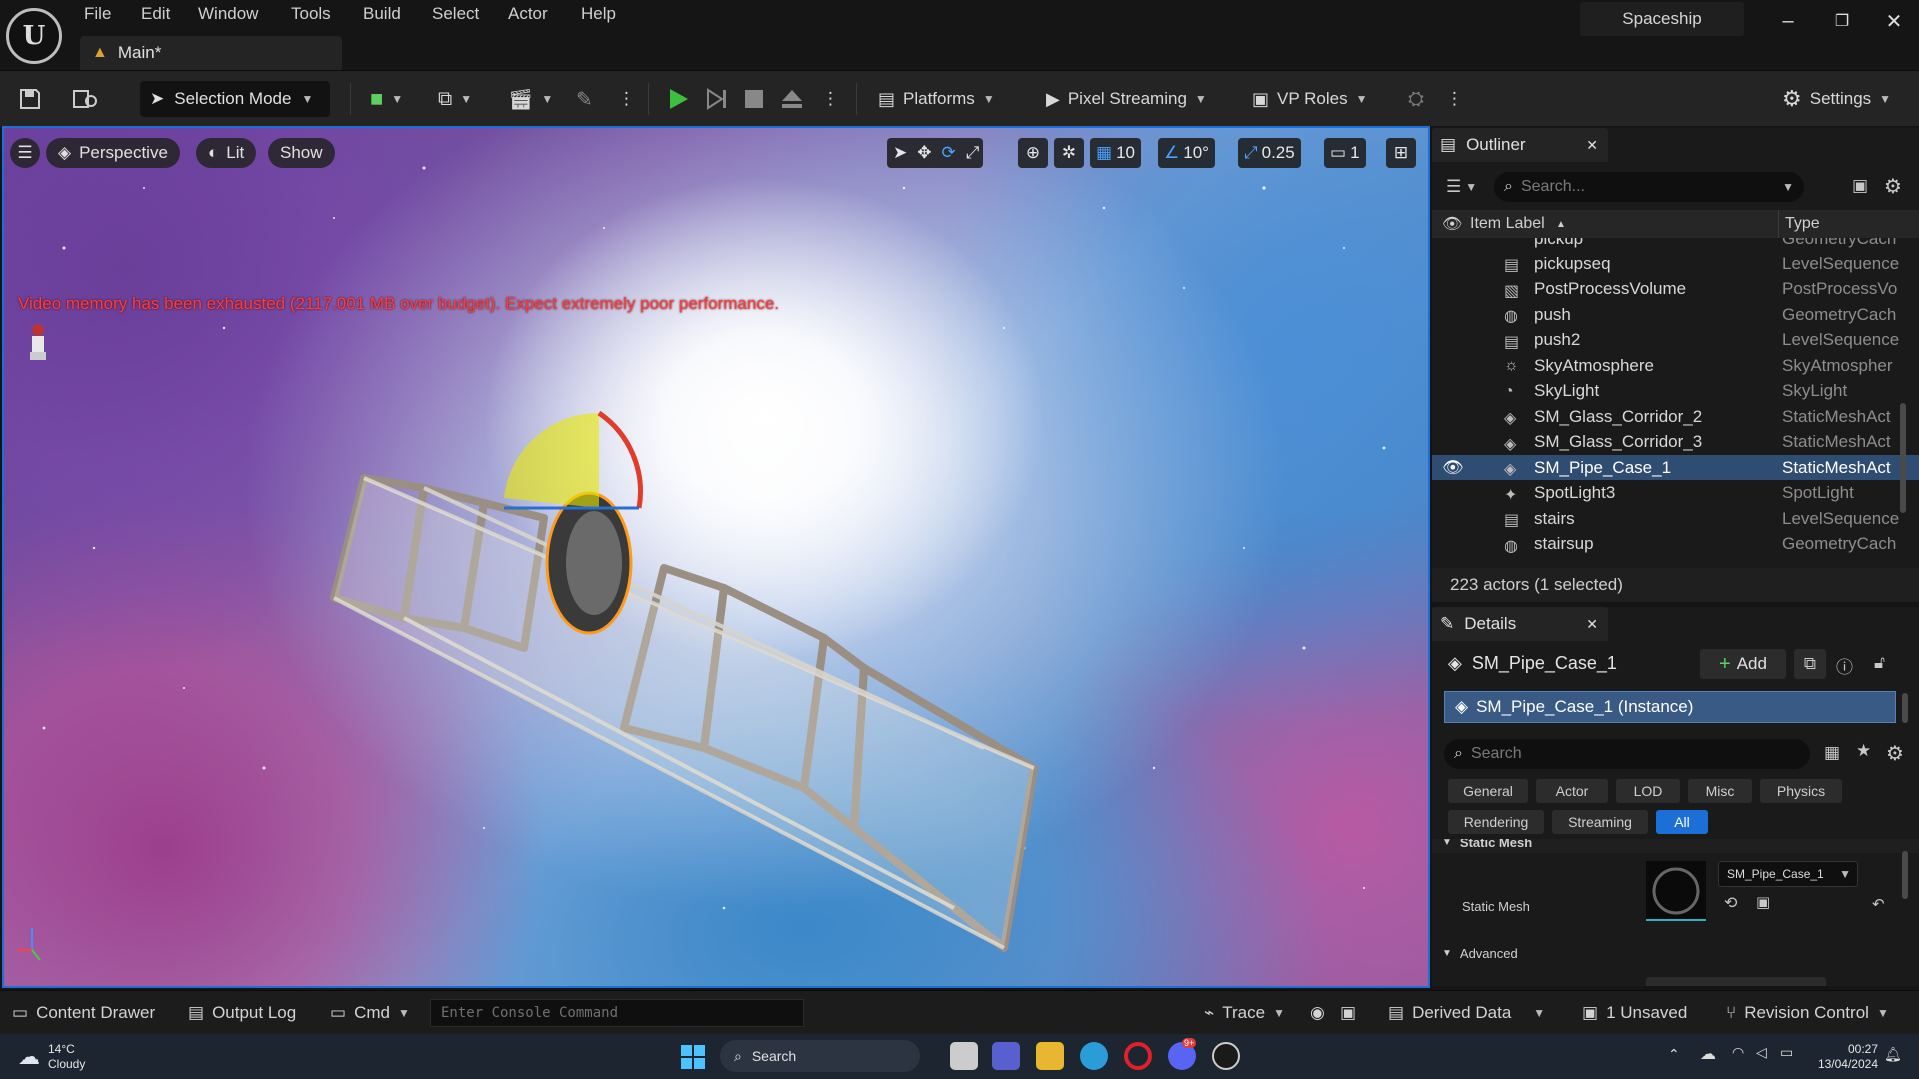  Describe the element at coordinates (1033, 153) in the screenshot. I see `world-space-icon: ⊕` at that location.